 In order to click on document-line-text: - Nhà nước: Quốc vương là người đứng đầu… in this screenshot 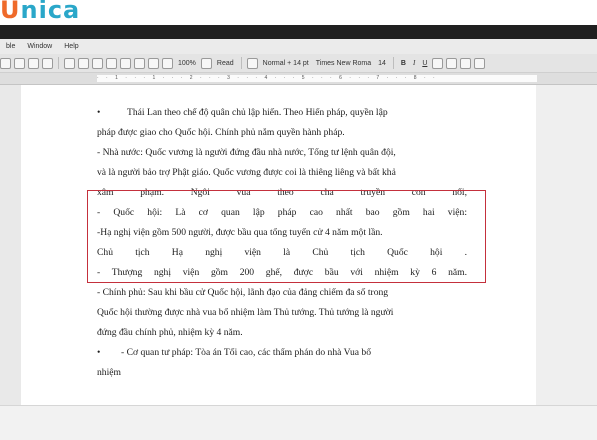, I will do `click(246, 152)`.